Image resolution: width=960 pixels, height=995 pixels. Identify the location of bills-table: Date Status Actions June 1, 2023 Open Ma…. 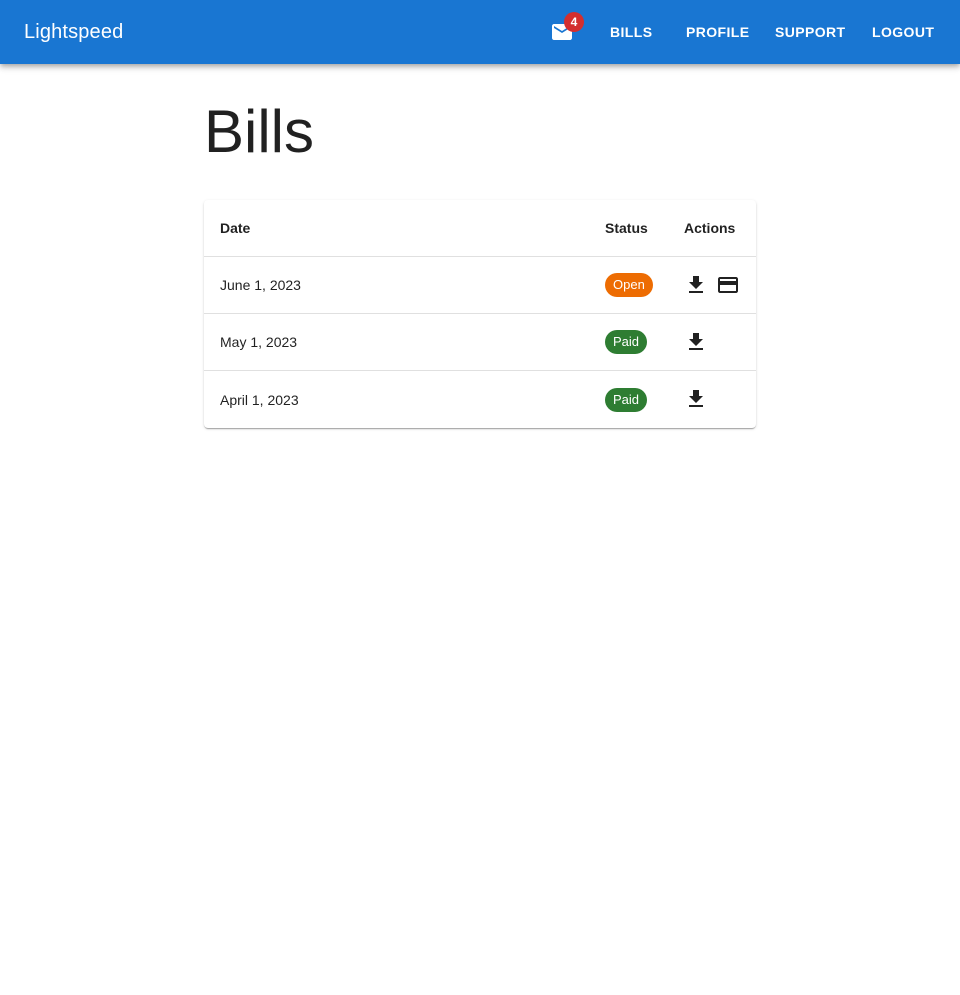
(480, 314).